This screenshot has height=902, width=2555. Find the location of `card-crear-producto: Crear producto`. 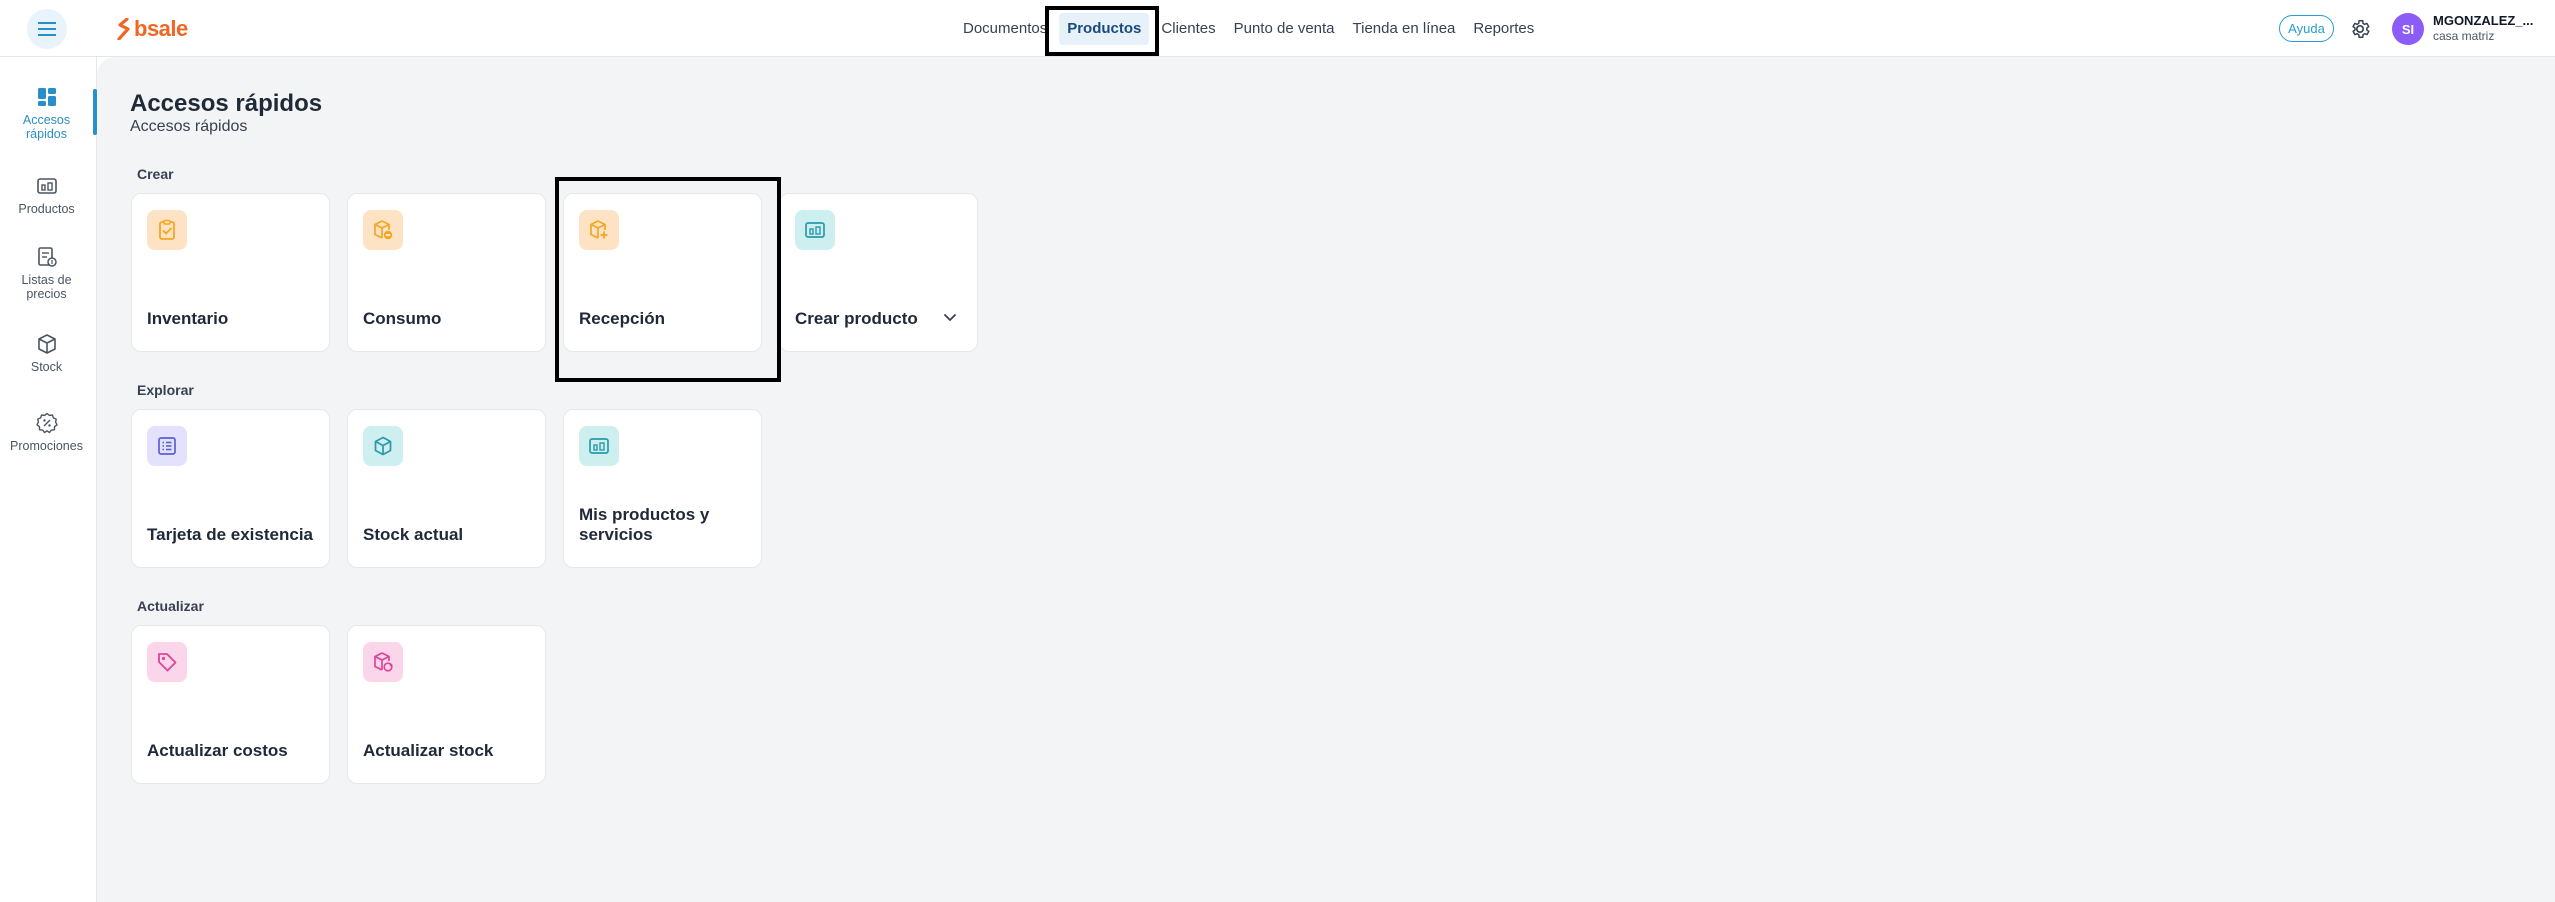

card-crear-producto: Crear producto is located at coordinates (878, 272).